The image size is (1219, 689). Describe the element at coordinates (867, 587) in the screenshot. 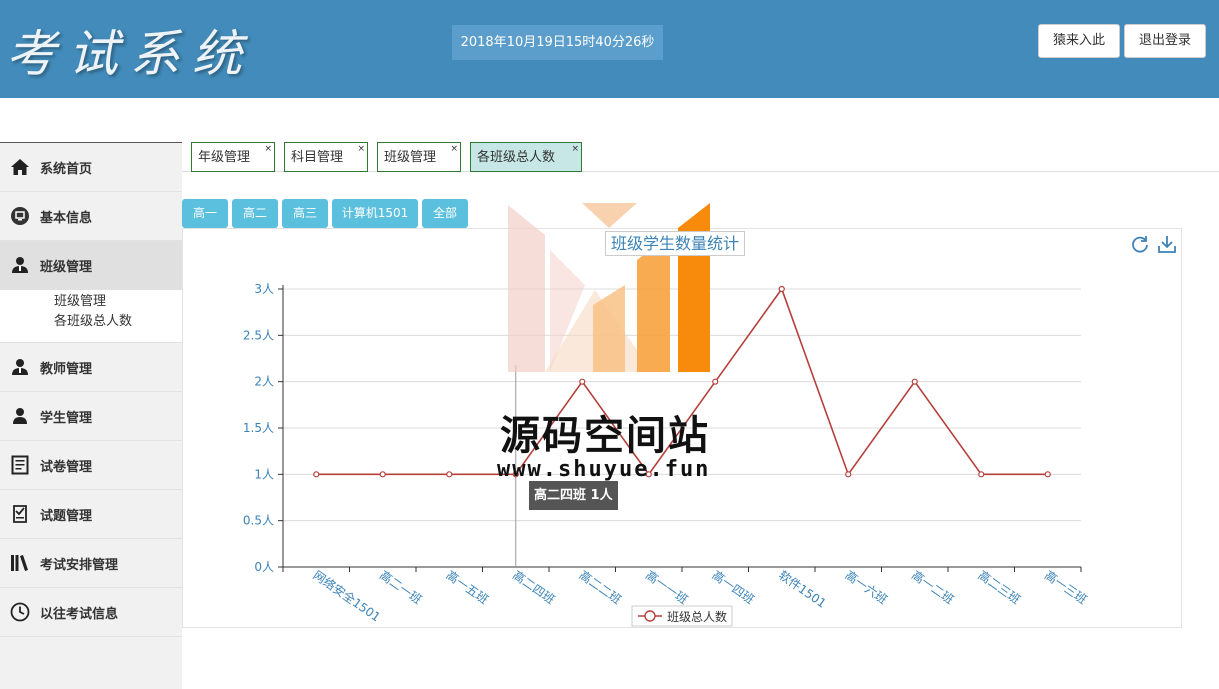

I see `x-tick-label: 高一六班` at that location.